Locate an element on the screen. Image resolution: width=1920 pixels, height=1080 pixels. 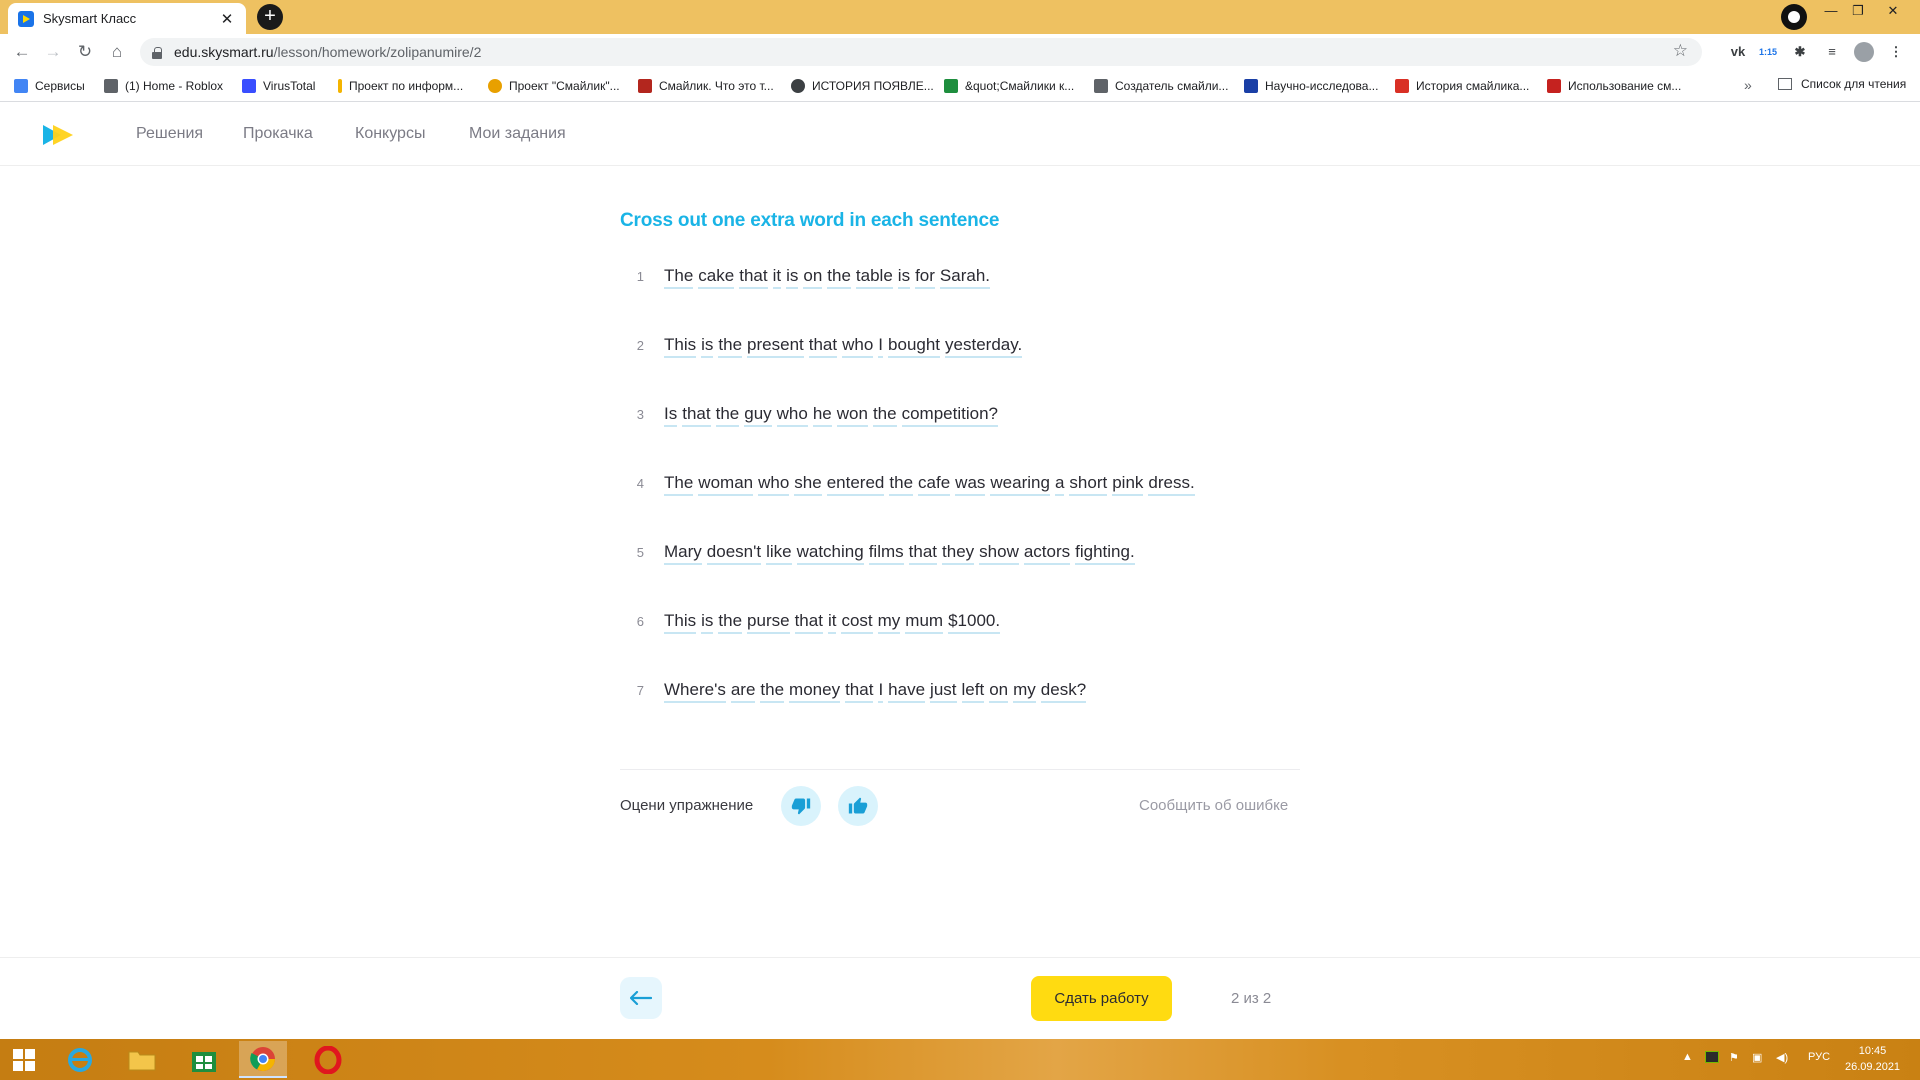
word-token: they is located at coordinates (958, 553).